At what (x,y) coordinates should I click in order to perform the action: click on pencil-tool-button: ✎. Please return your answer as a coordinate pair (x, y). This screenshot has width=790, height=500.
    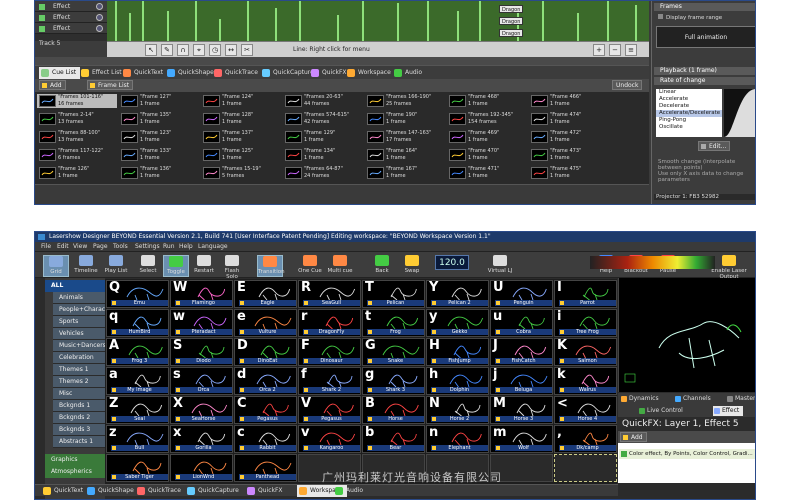
    Looking at the image, I should click on (167, 50).